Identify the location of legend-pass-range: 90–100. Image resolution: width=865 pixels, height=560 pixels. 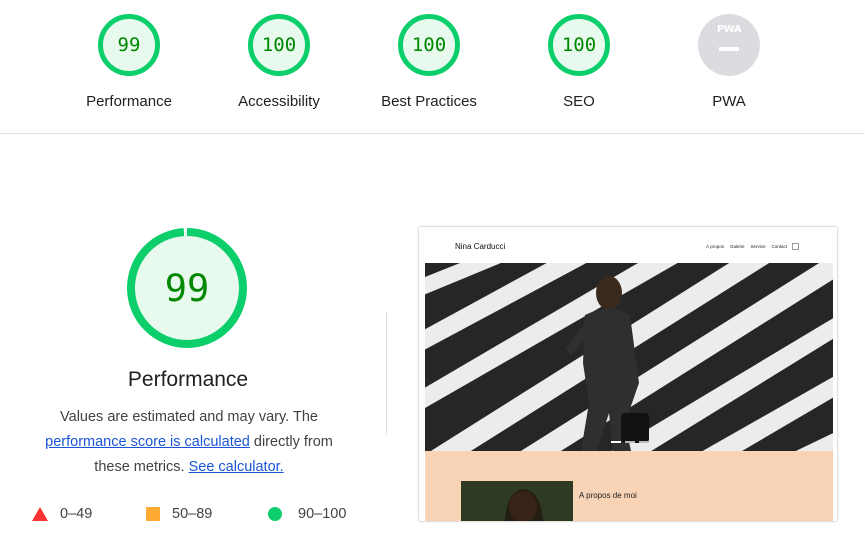
(322, 514).